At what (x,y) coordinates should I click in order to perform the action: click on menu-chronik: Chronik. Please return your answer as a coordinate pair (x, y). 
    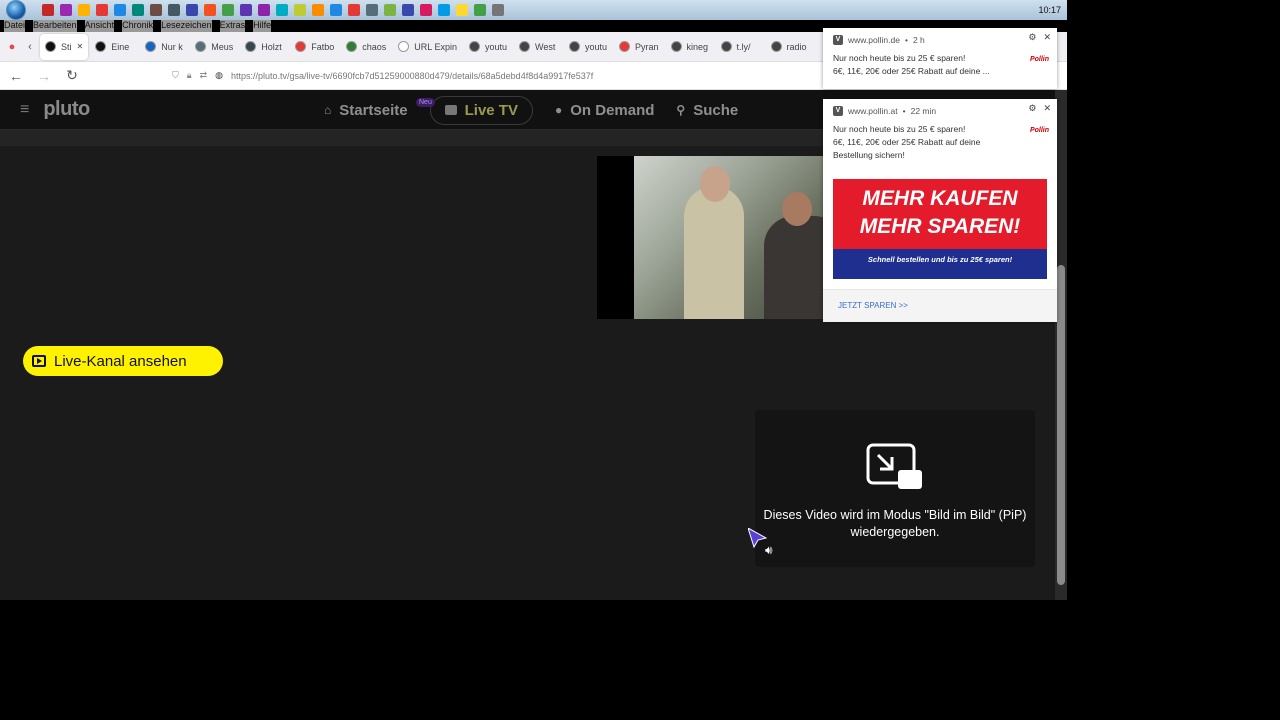
    Looking at the image, I should click on (138, 26).